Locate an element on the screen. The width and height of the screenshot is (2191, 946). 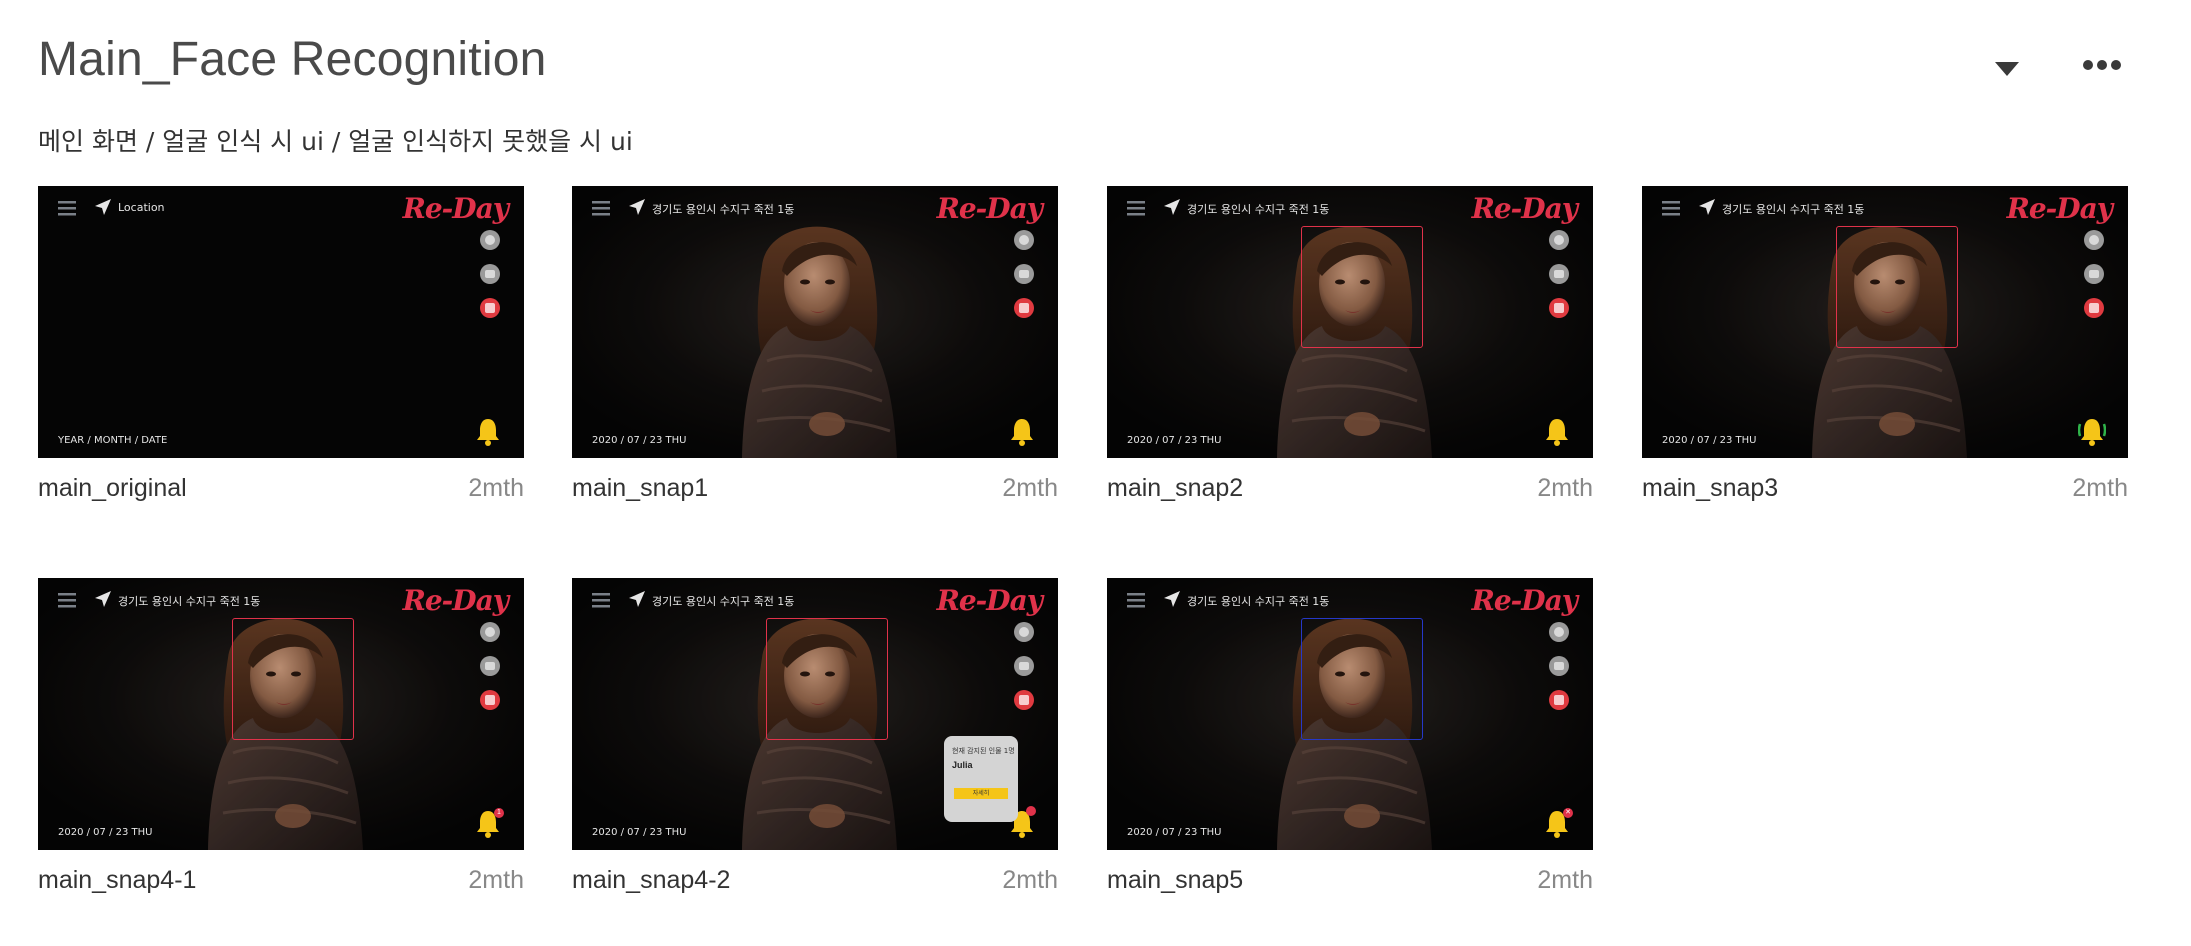
portrait-image is located at coordinates (815, 322).